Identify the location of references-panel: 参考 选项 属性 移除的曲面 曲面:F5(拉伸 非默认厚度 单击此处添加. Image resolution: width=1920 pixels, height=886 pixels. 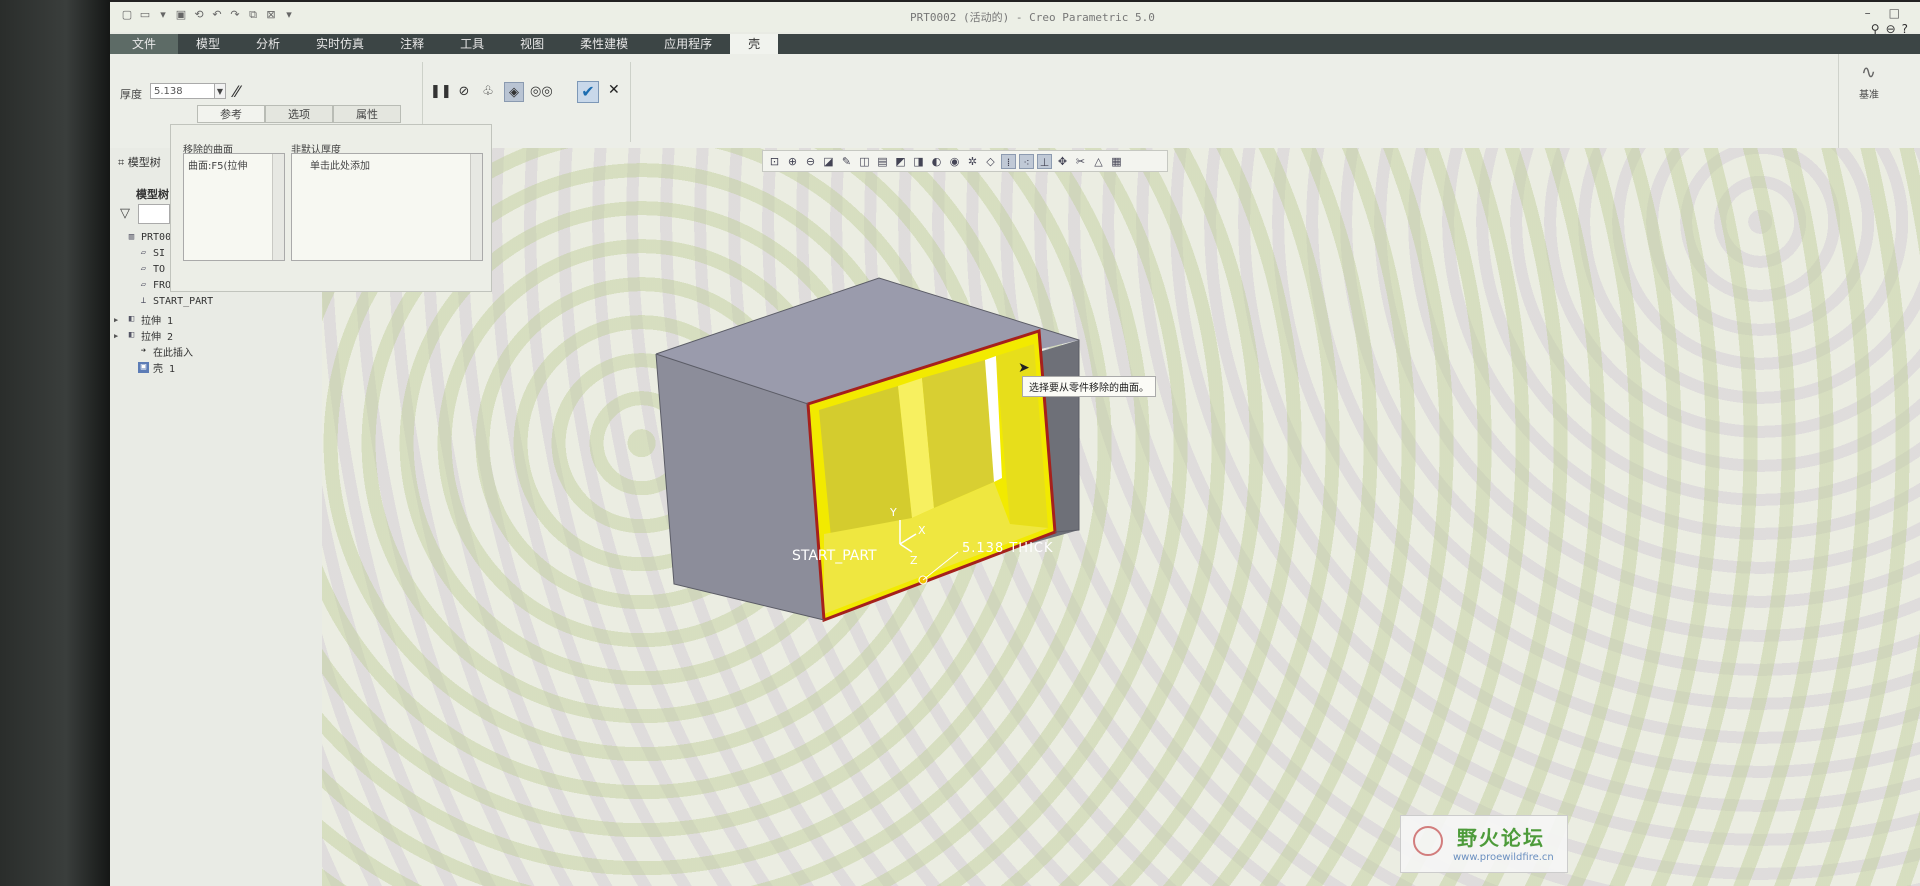
(331, 198).